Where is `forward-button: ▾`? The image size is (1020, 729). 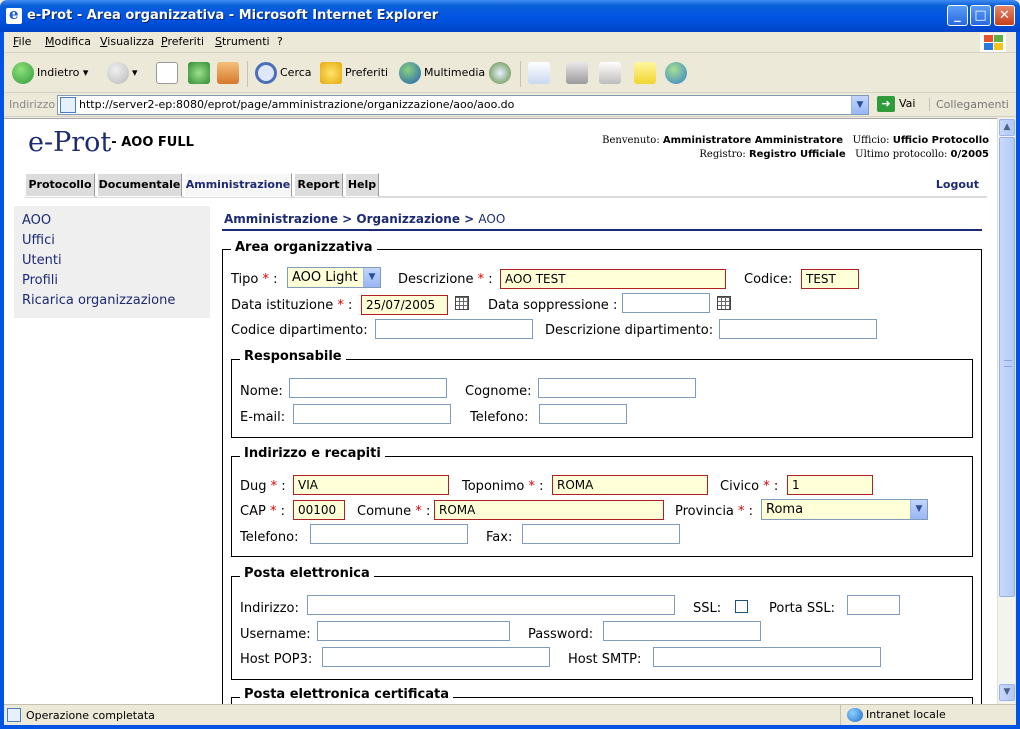 forward-button: ▾ is located at coordinates (122, 73).